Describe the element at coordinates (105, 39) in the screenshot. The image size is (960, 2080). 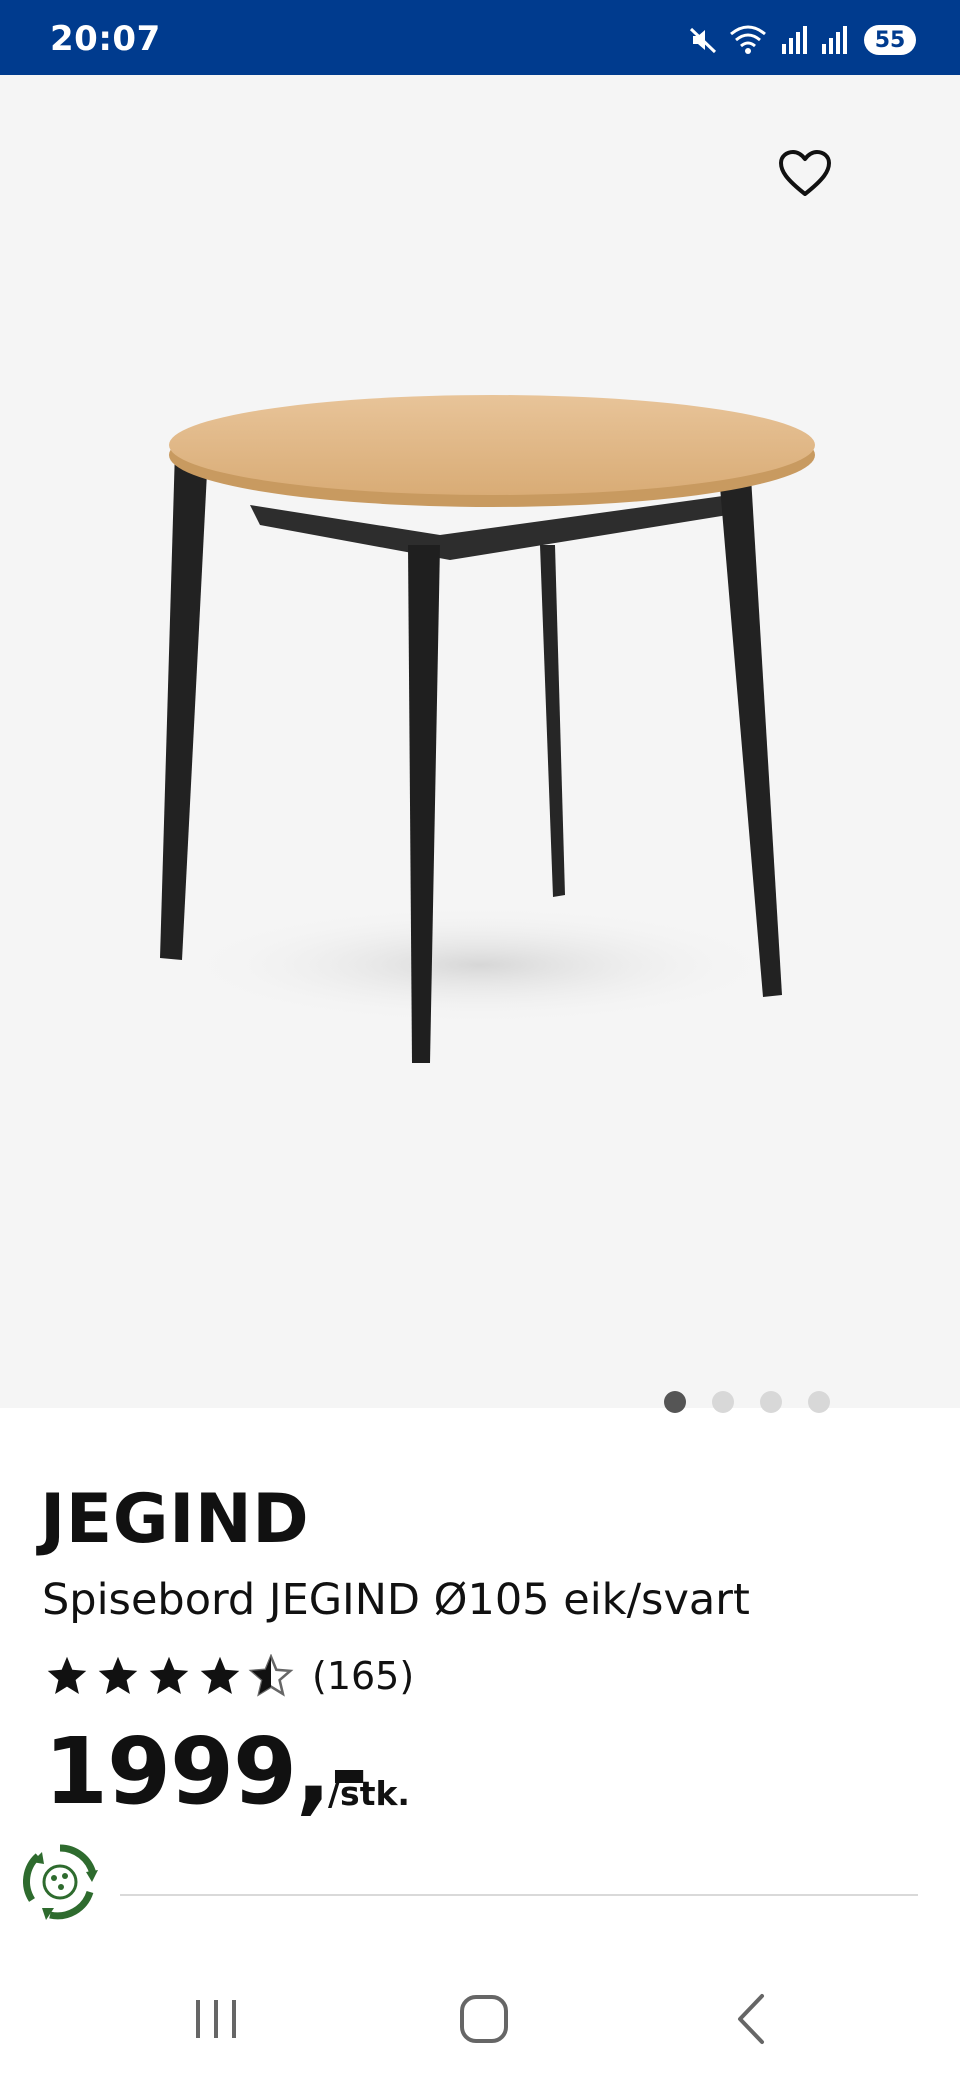
I see `status-time: 20:07` at that location.